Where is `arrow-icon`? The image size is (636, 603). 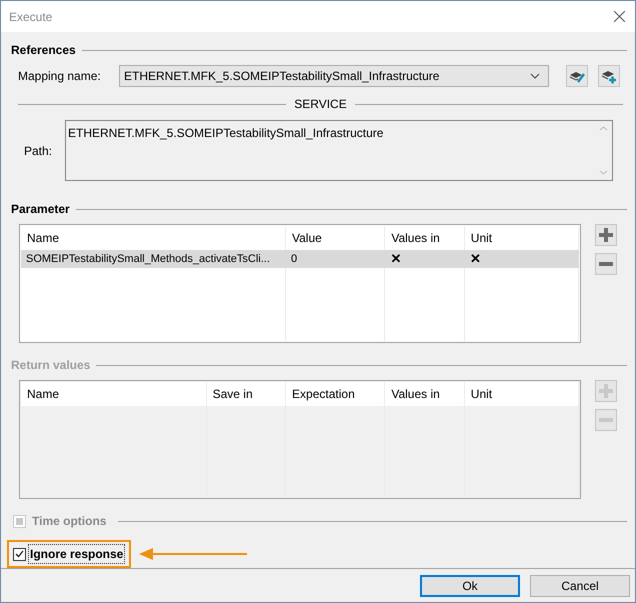 arrow-icon is located at coordinates (193, 554).